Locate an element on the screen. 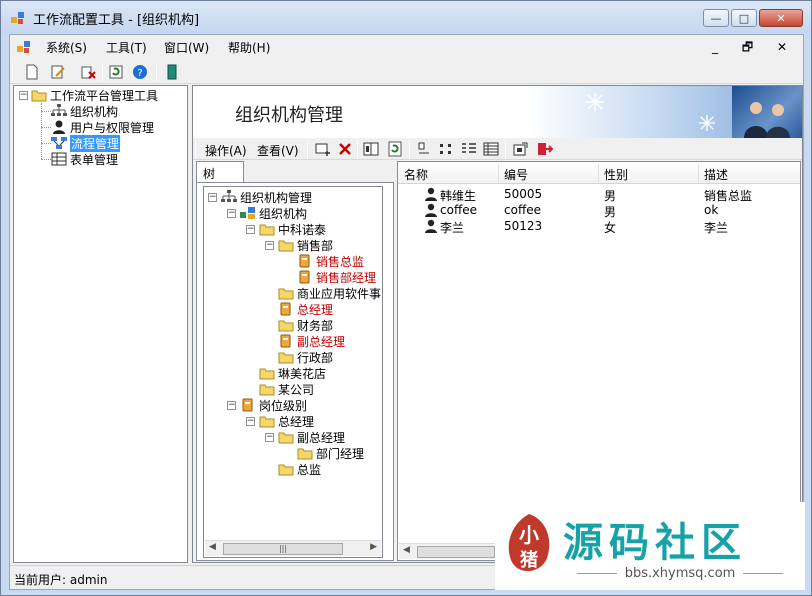  tree-node: 商业应用软件事 is located at coordinates (329, 293).